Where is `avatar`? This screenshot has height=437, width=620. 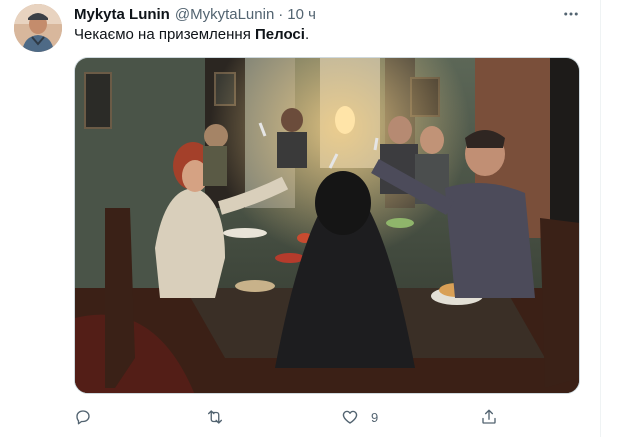 avatar is located at coordinates (38, 28).